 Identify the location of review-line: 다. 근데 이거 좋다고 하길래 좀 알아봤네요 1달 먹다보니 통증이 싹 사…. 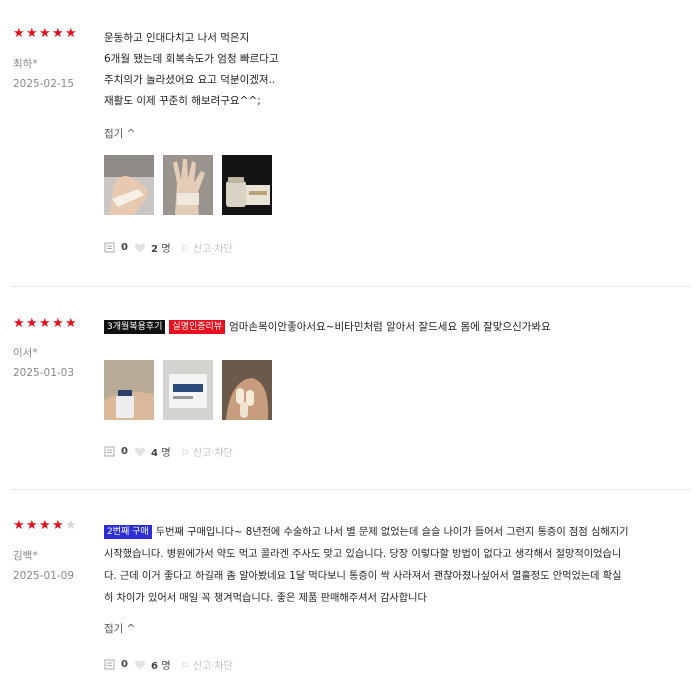
(363, 576).